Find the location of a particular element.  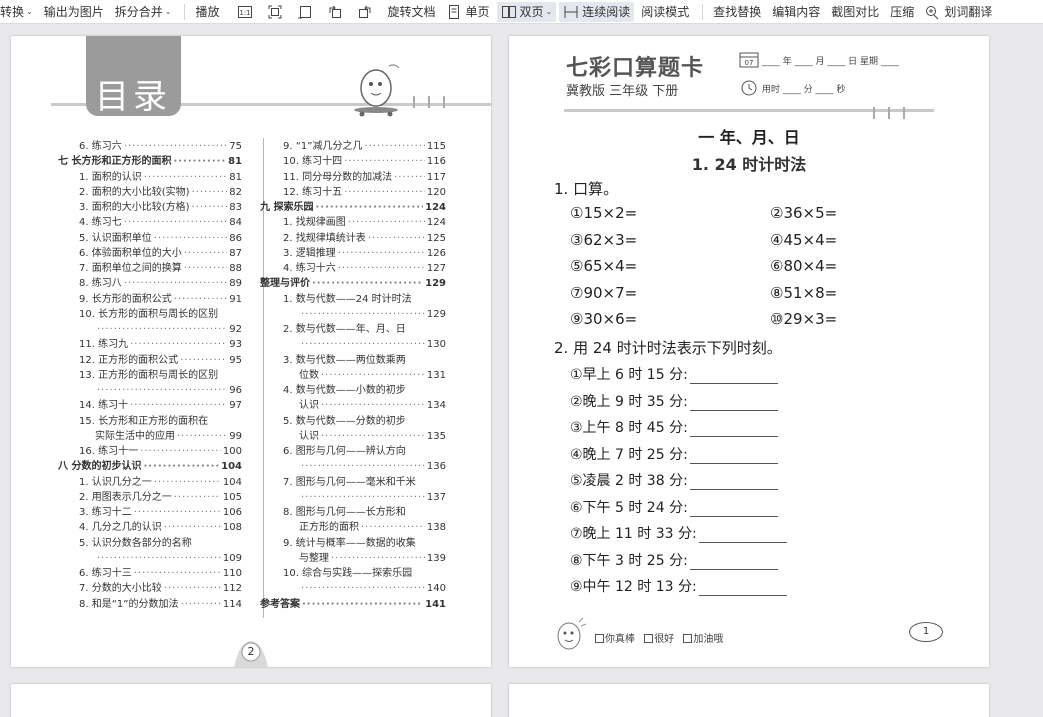

toc-entry: 2. 数与代数——年、月、日 is located at coordinates (364, 330).